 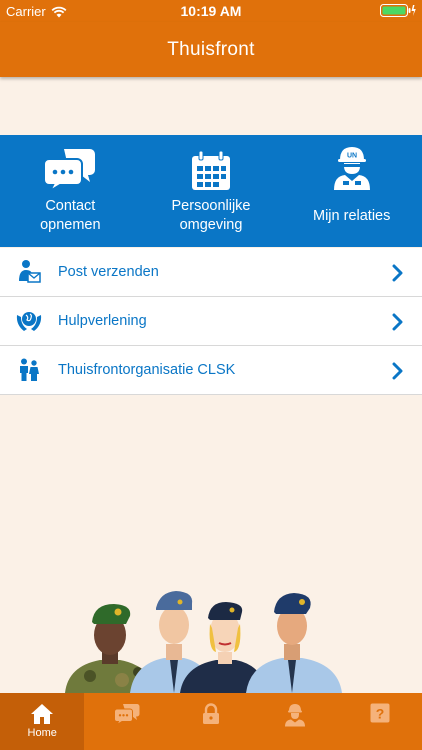 I want to click on tab-bar: Home ?, so click(x=211, y=721).